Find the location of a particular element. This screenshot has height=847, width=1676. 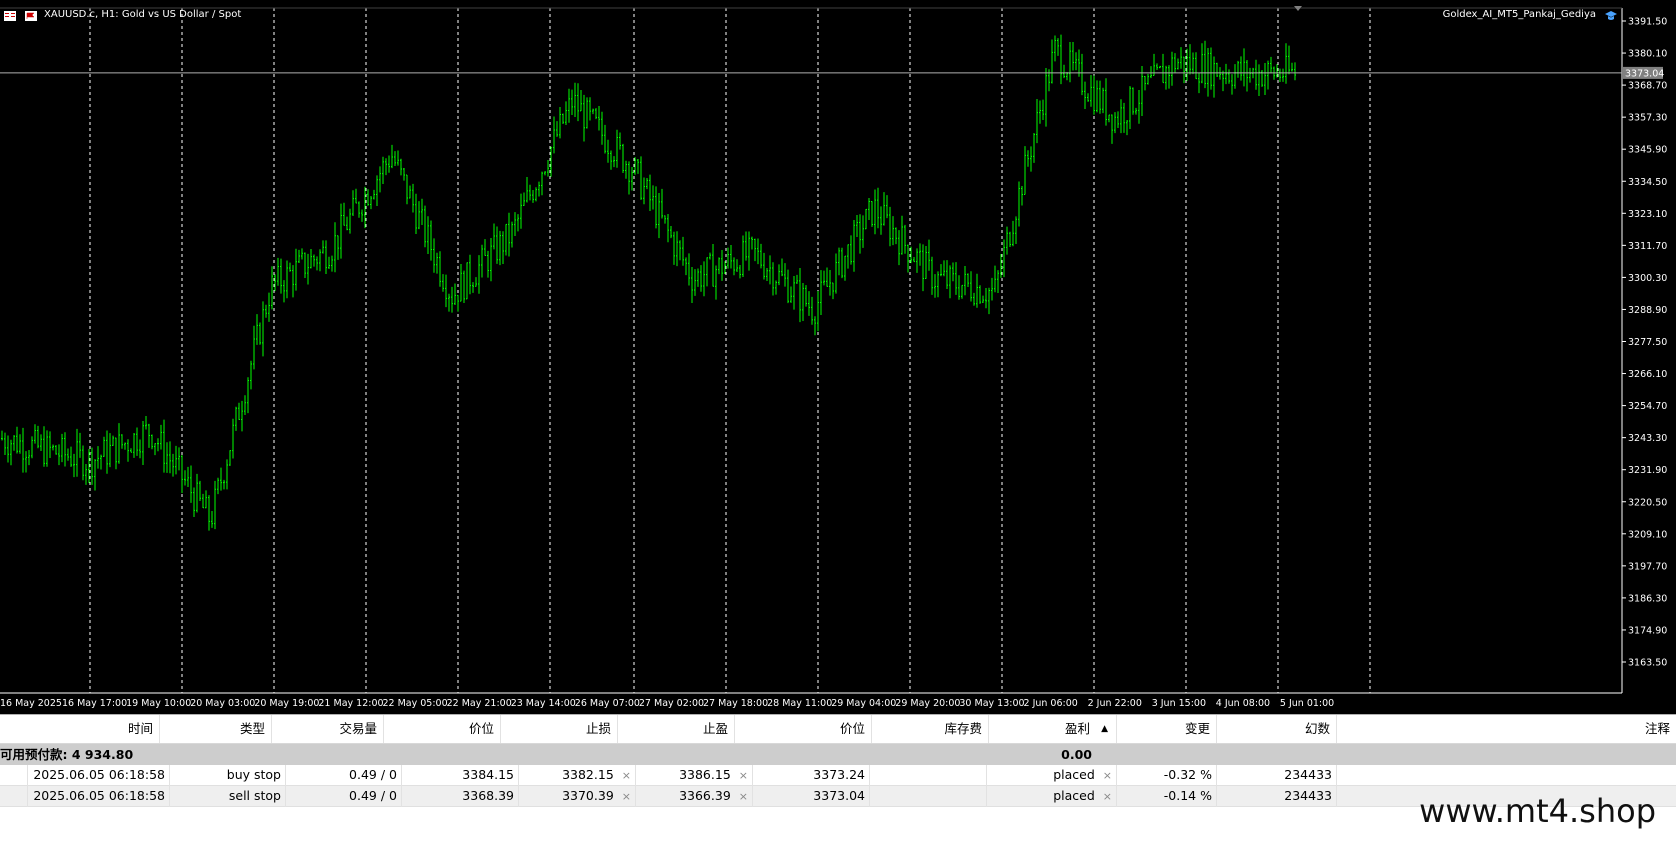

order-current-price: 3373.04 is located at coordinates (811, 796).